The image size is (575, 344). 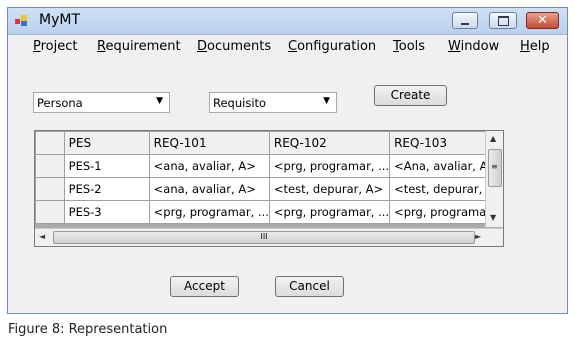 I want to click on column-header: REQ-102, so click(x=329, y=143).